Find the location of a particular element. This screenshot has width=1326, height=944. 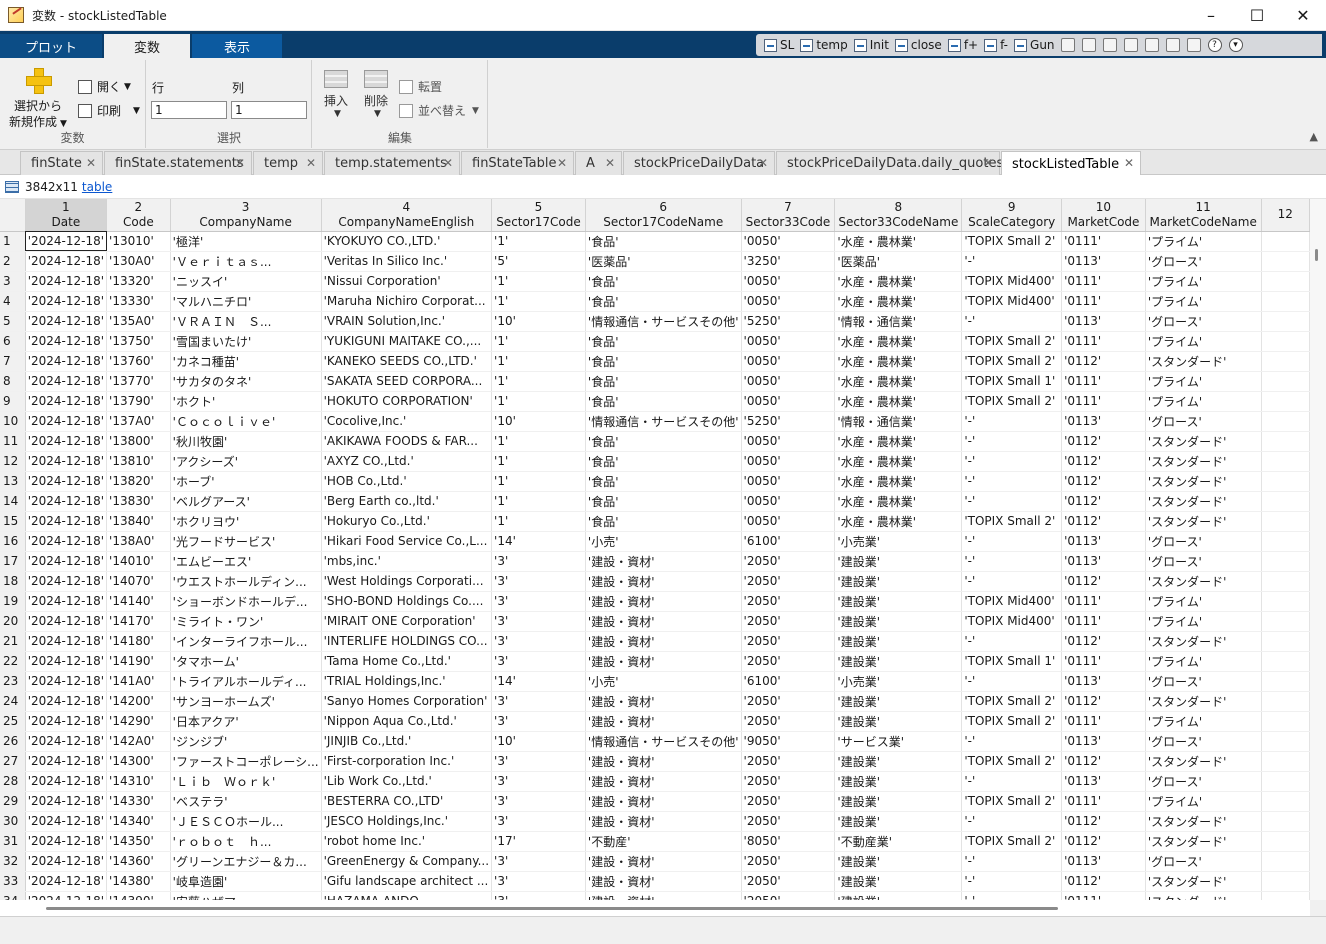

shortcut-sl: SL is located at coordinates (779, 45).